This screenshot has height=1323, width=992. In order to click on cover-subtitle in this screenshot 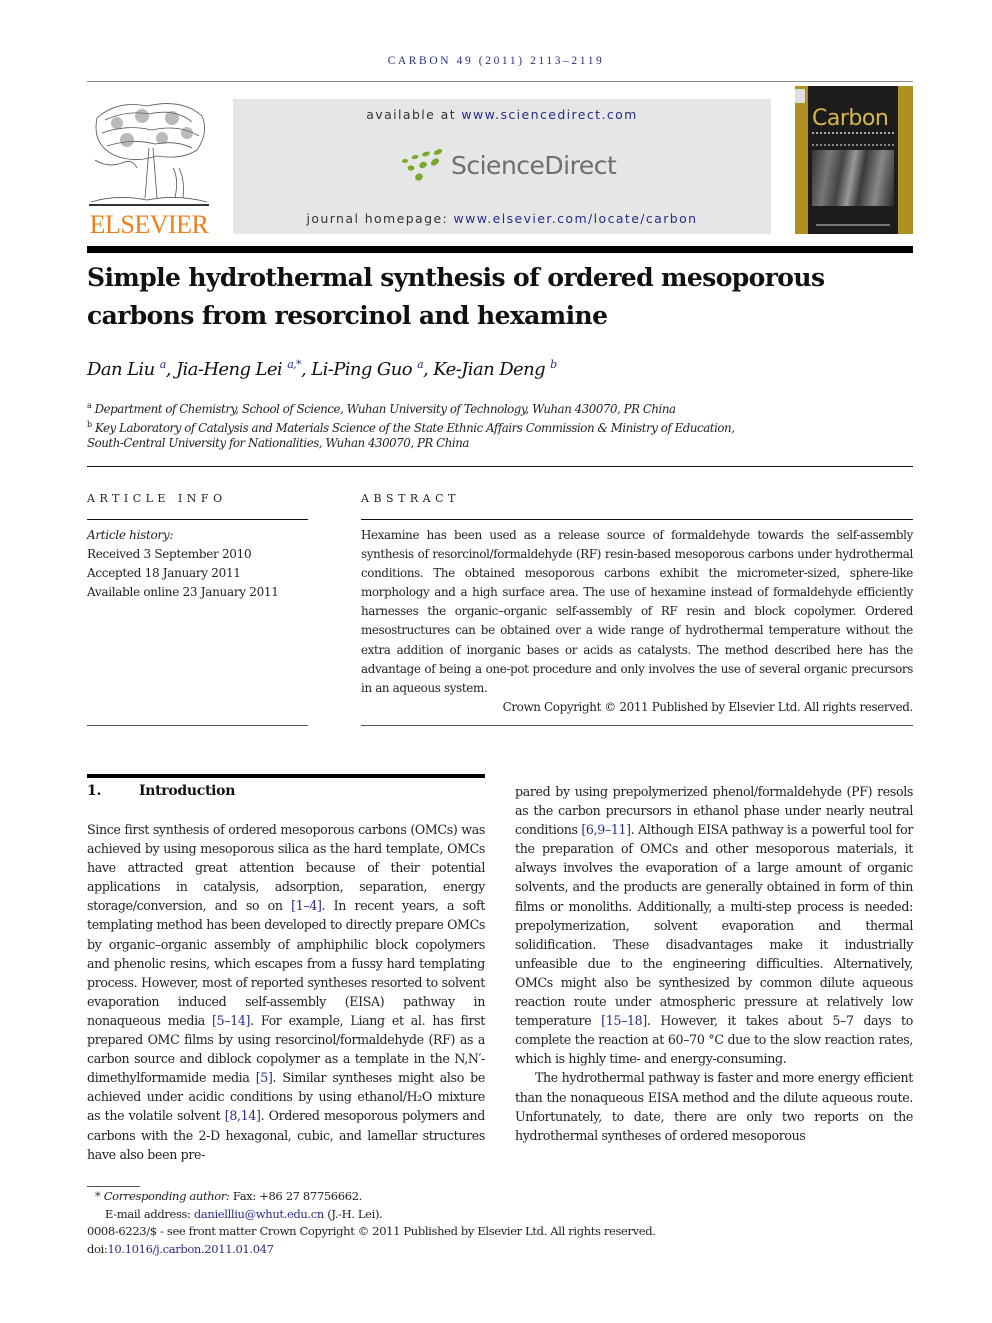, I will do `click(853, 139)`.